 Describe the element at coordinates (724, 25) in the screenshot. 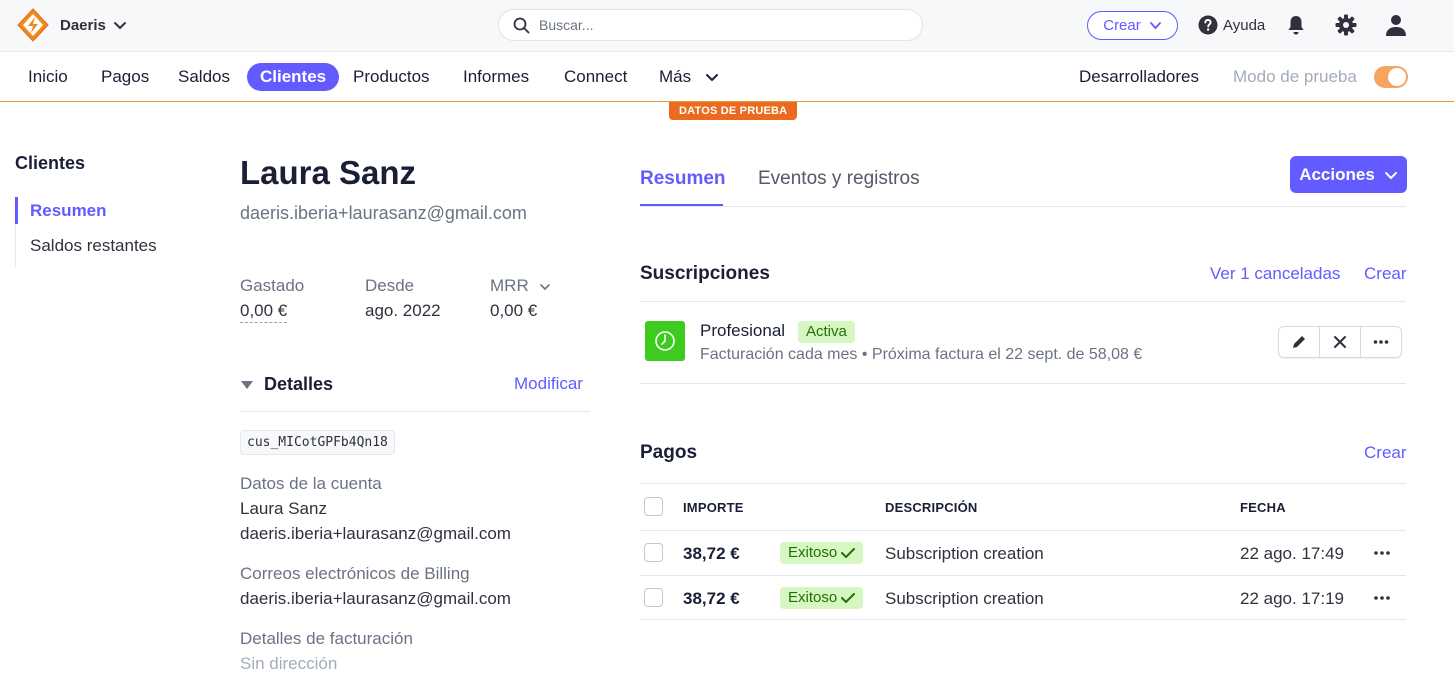

I see `search-input` at that location.